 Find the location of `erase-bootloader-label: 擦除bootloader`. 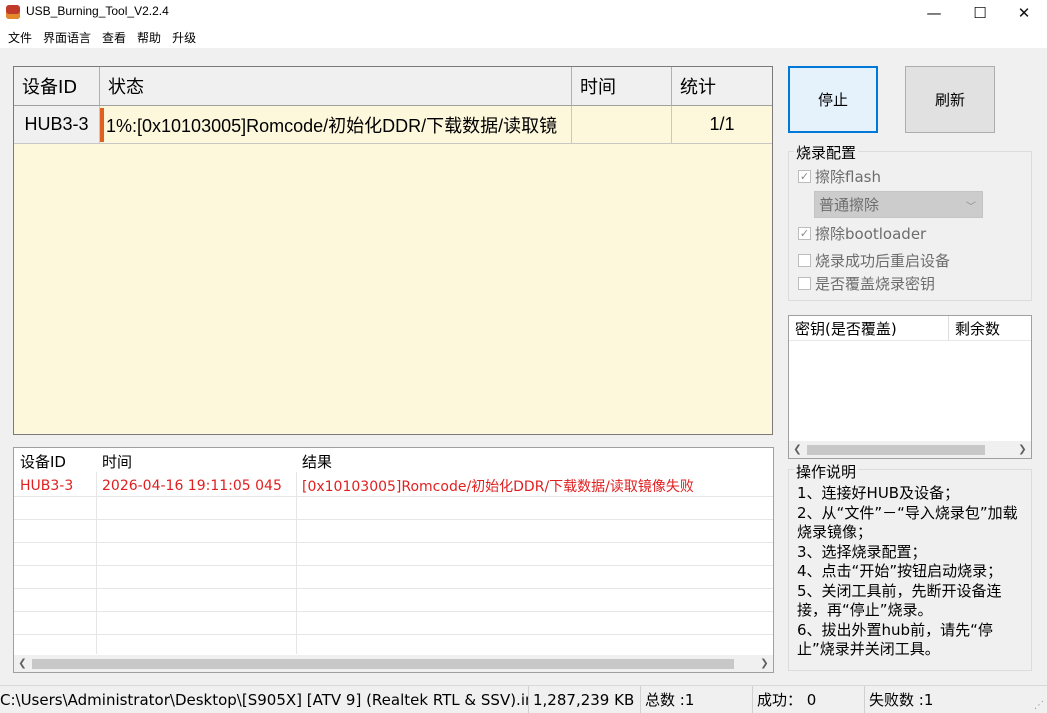

erase-bootloader-label: 擦除bootloader is located at coordinates (871, 234).